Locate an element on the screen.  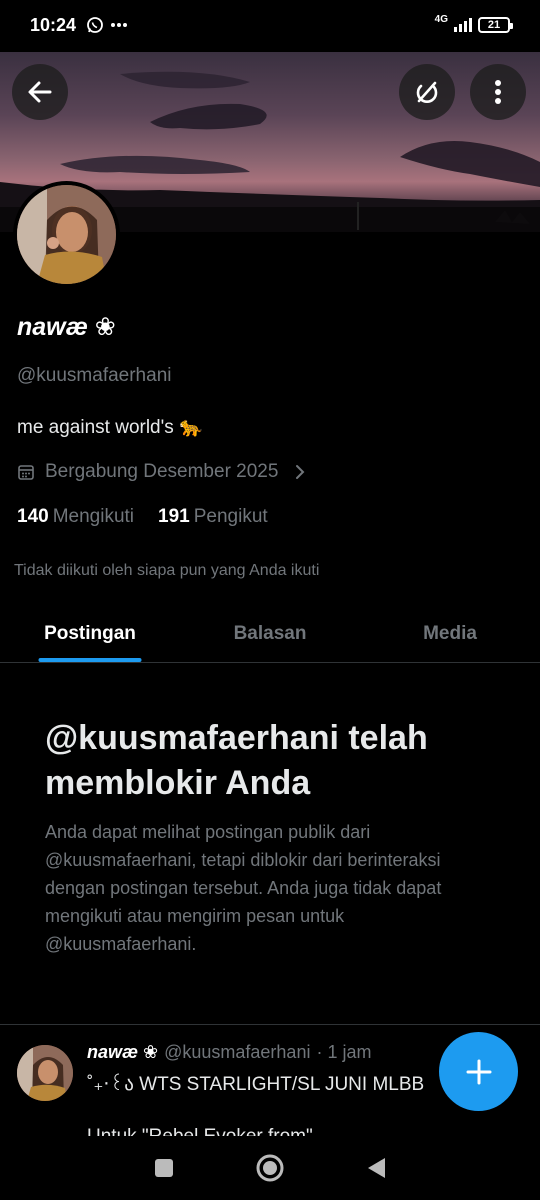
more-horizontal-icon is located at coordinates (119, 25).